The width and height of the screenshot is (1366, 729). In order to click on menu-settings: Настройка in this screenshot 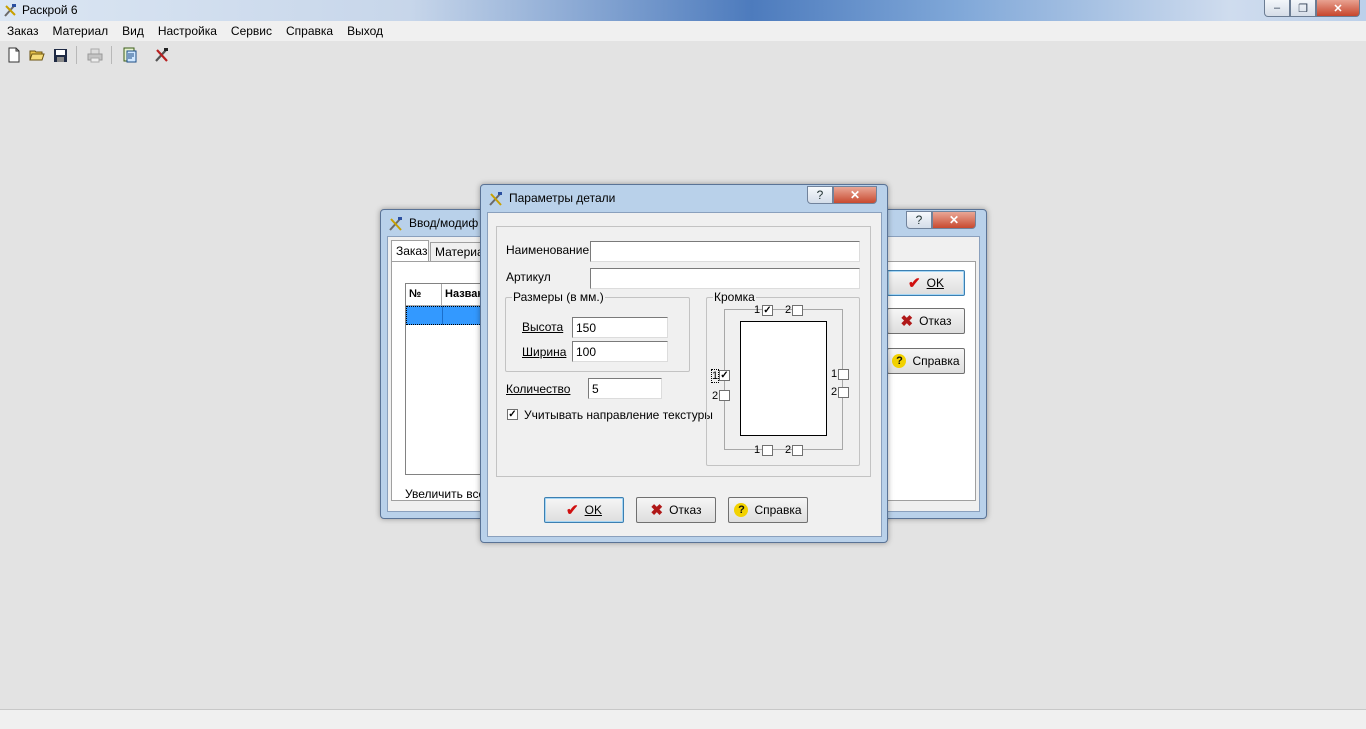, I will do `click(187, 31)`.